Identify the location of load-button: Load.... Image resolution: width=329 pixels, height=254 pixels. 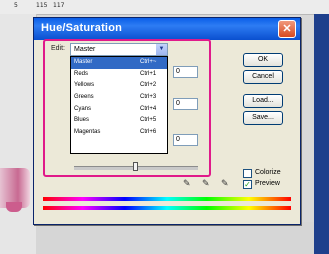
(263, 101).